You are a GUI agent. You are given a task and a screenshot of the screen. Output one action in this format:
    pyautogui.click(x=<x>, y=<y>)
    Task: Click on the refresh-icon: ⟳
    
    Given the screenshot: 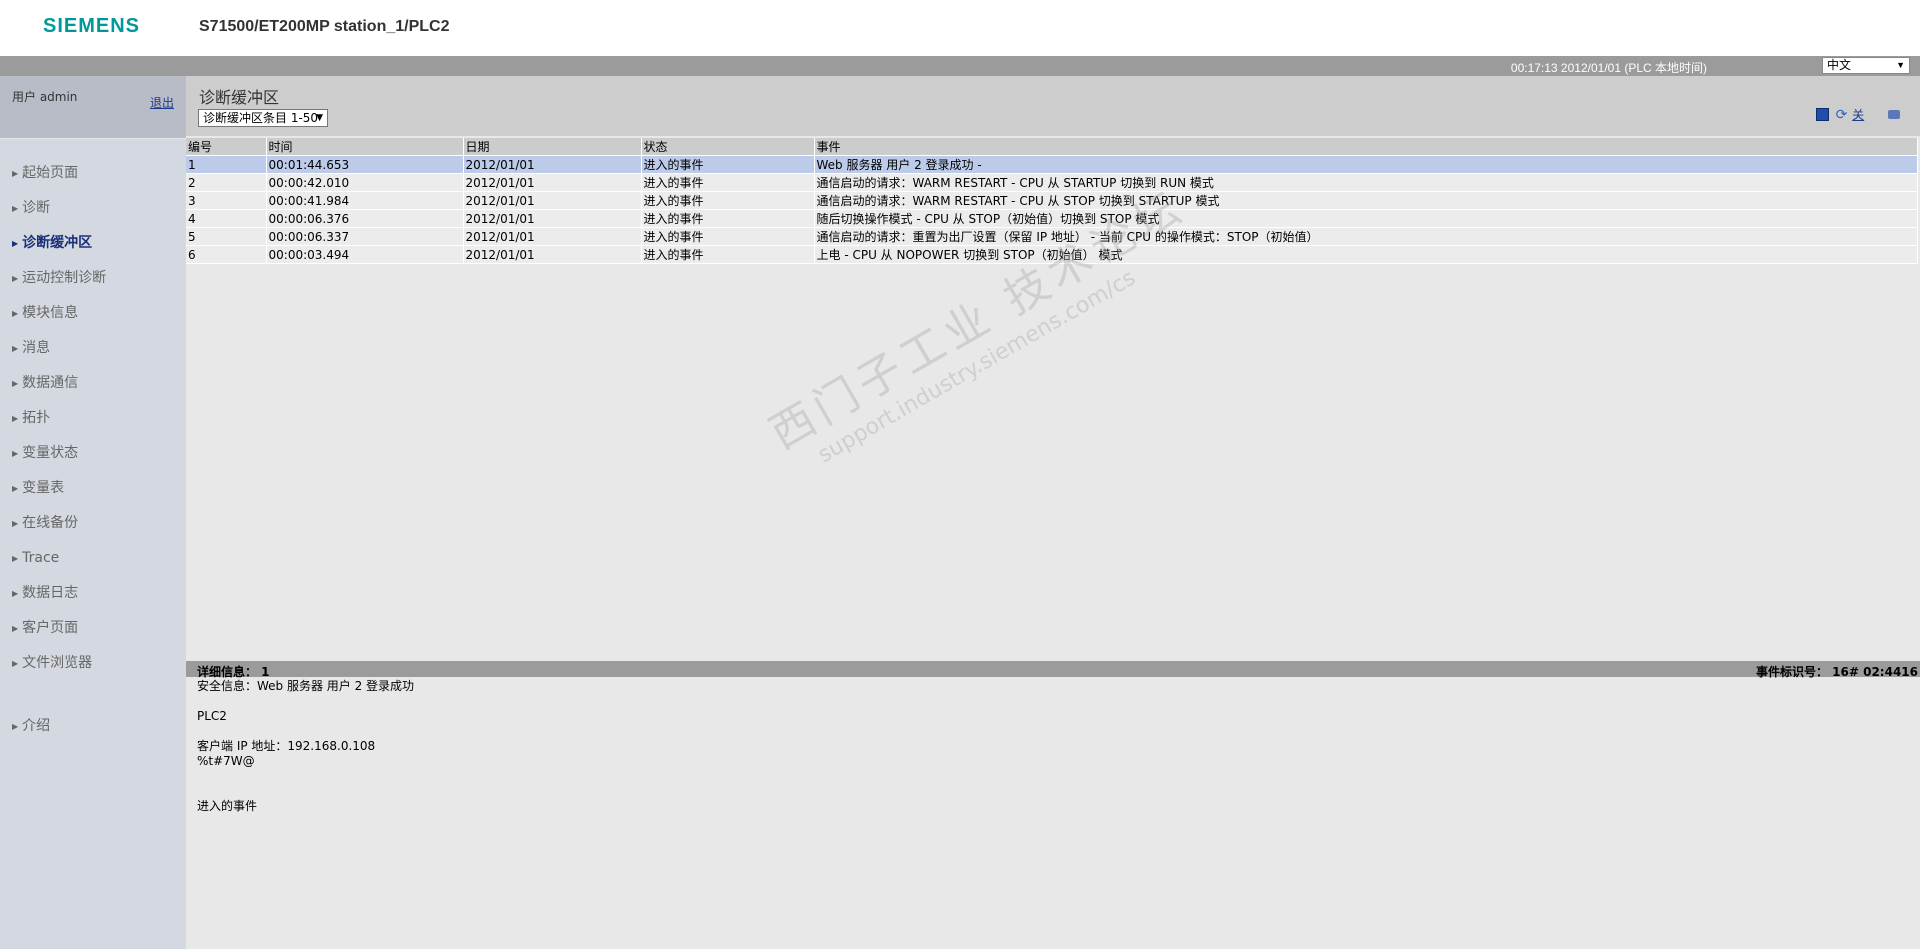 What is the action you would take?
    pyautogui.click(x=1842, y=115)
    